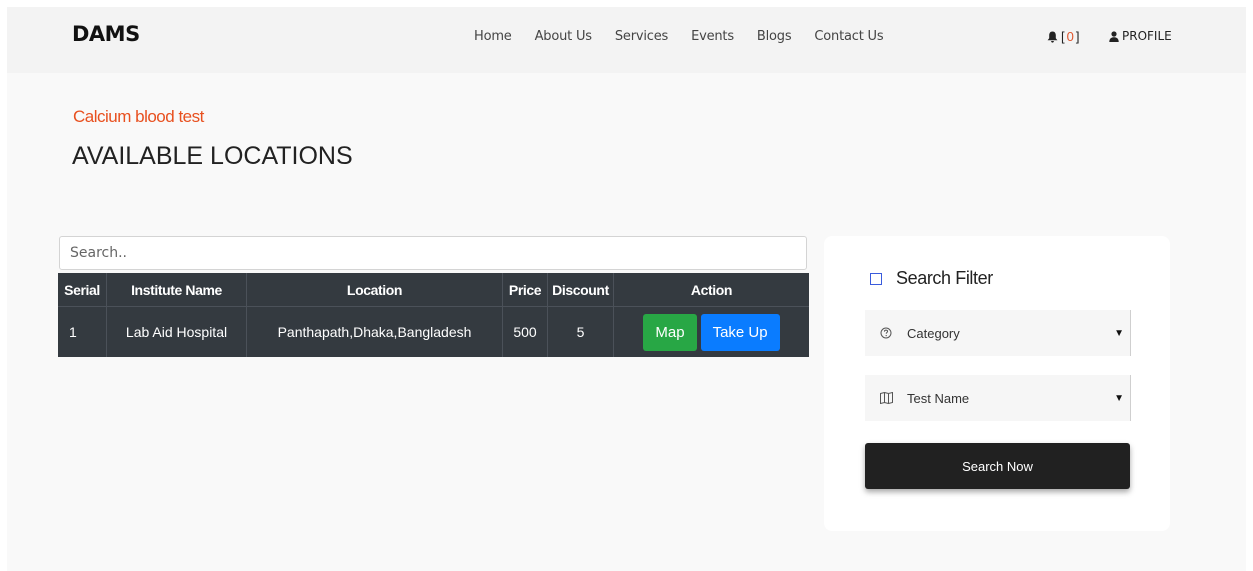 The width and height of the screenshot is (1253, 571). Describe the element at coordinates (998, 398) in the screenshot. I see `test-name-select: Test Name ▼` at that location.